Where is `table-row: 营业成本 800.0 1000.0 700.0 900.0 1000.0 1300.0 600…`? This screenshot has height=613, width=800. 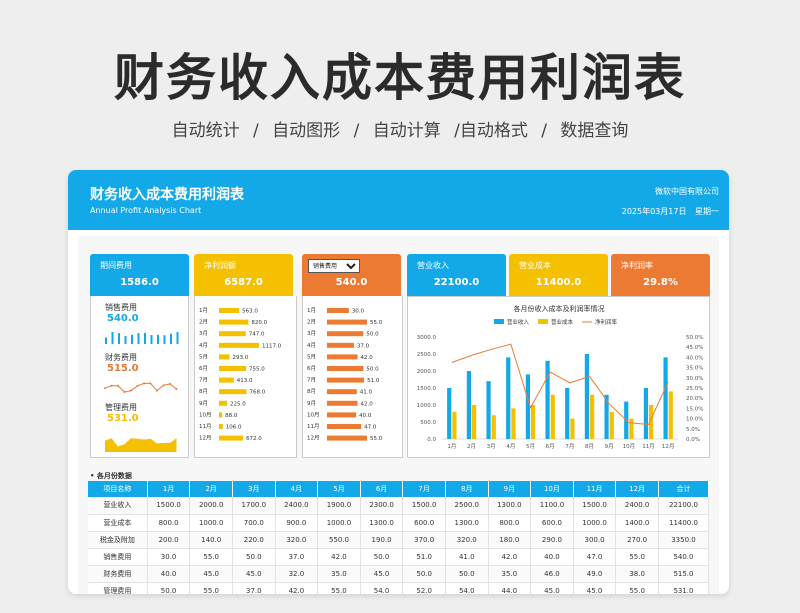
table-row: 营业成本 800.0 1000.0 700.0 900.0 1000.0 1300.0 600… is located at coordinates (399, 523).